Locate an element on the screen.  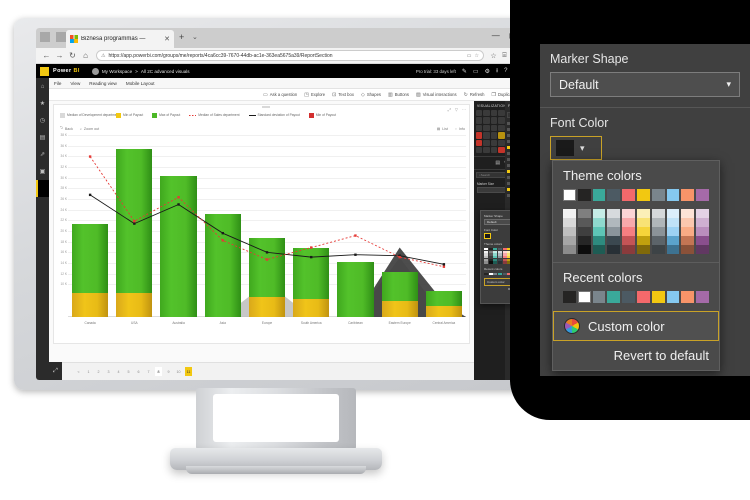
minimize-button: — is located at coordinates (496, 36).